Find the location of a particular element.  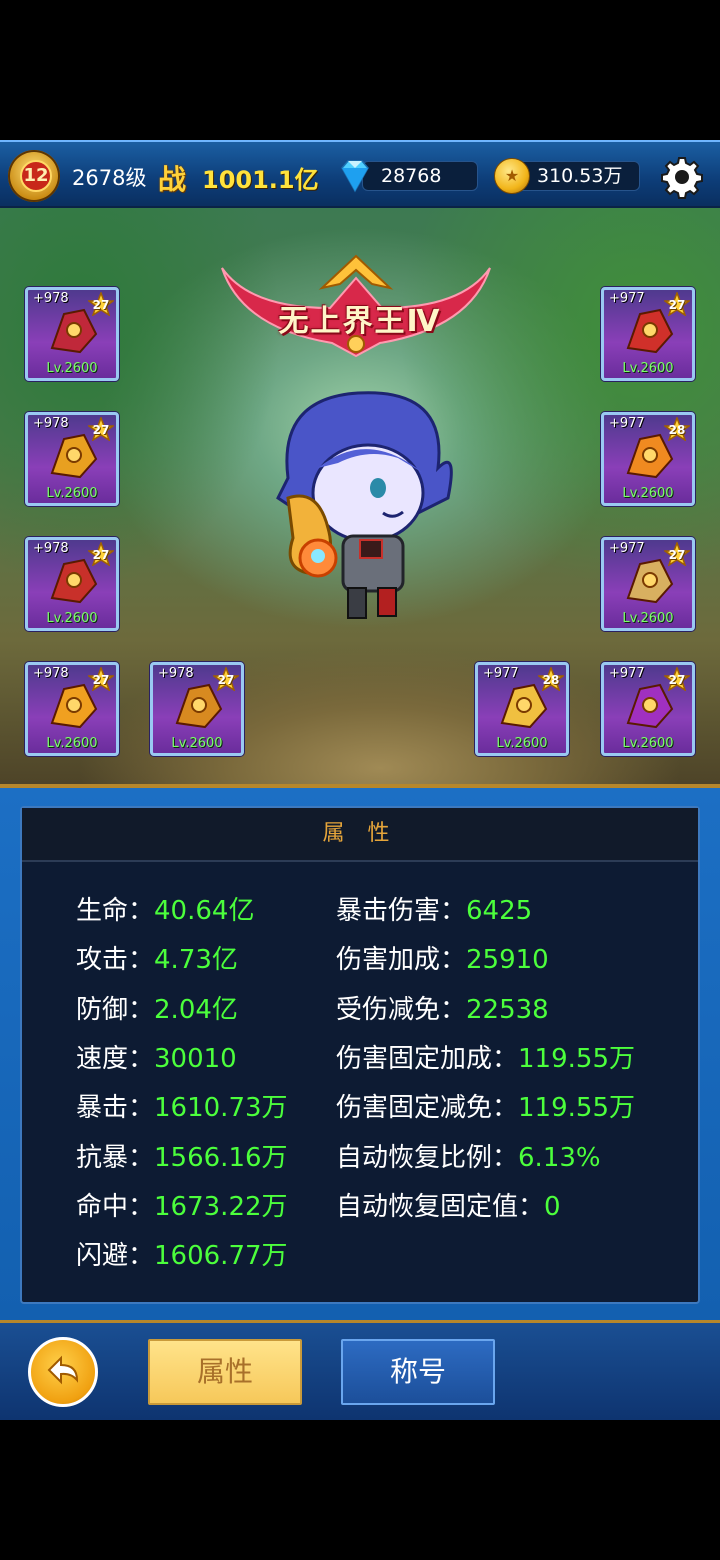

back-button is located at coordinates (63, 1372).